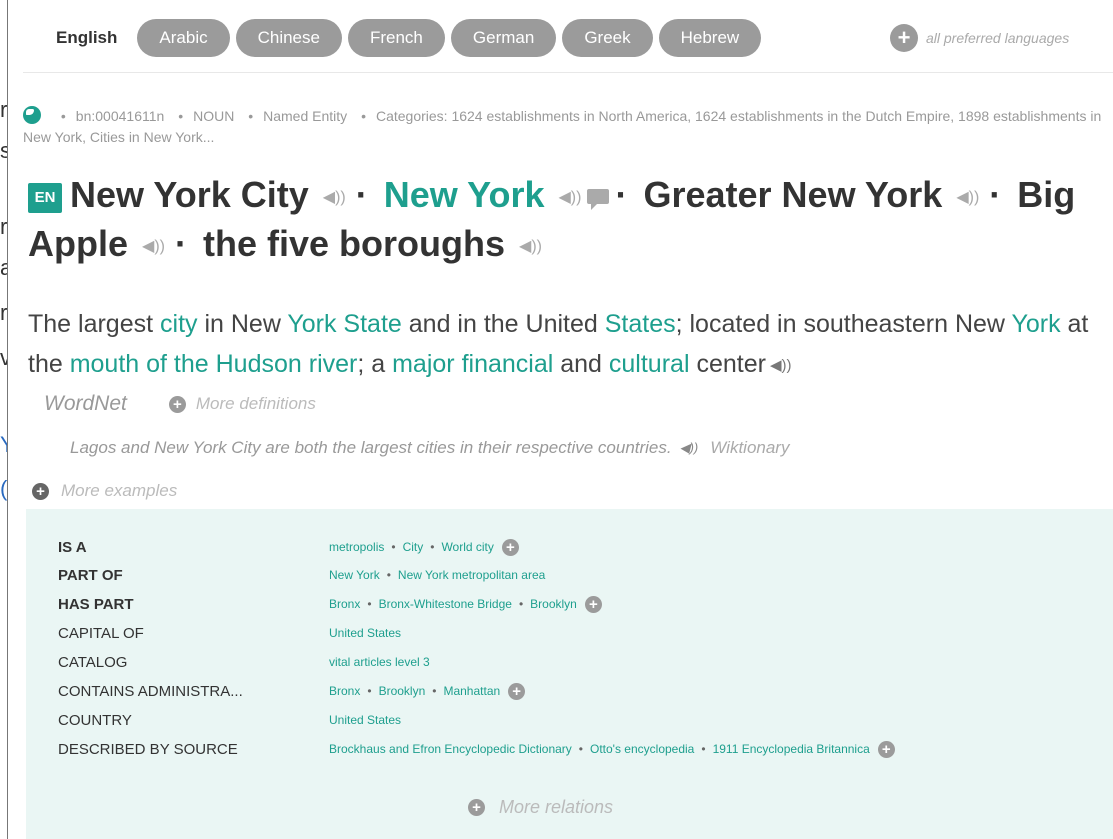 This screenshot has width=1113, height=839. What do you see at coordinates (979, 38) in the screenshot?
I see `more-languages-button: + all preferred languages` at bounding box center [979, 38].